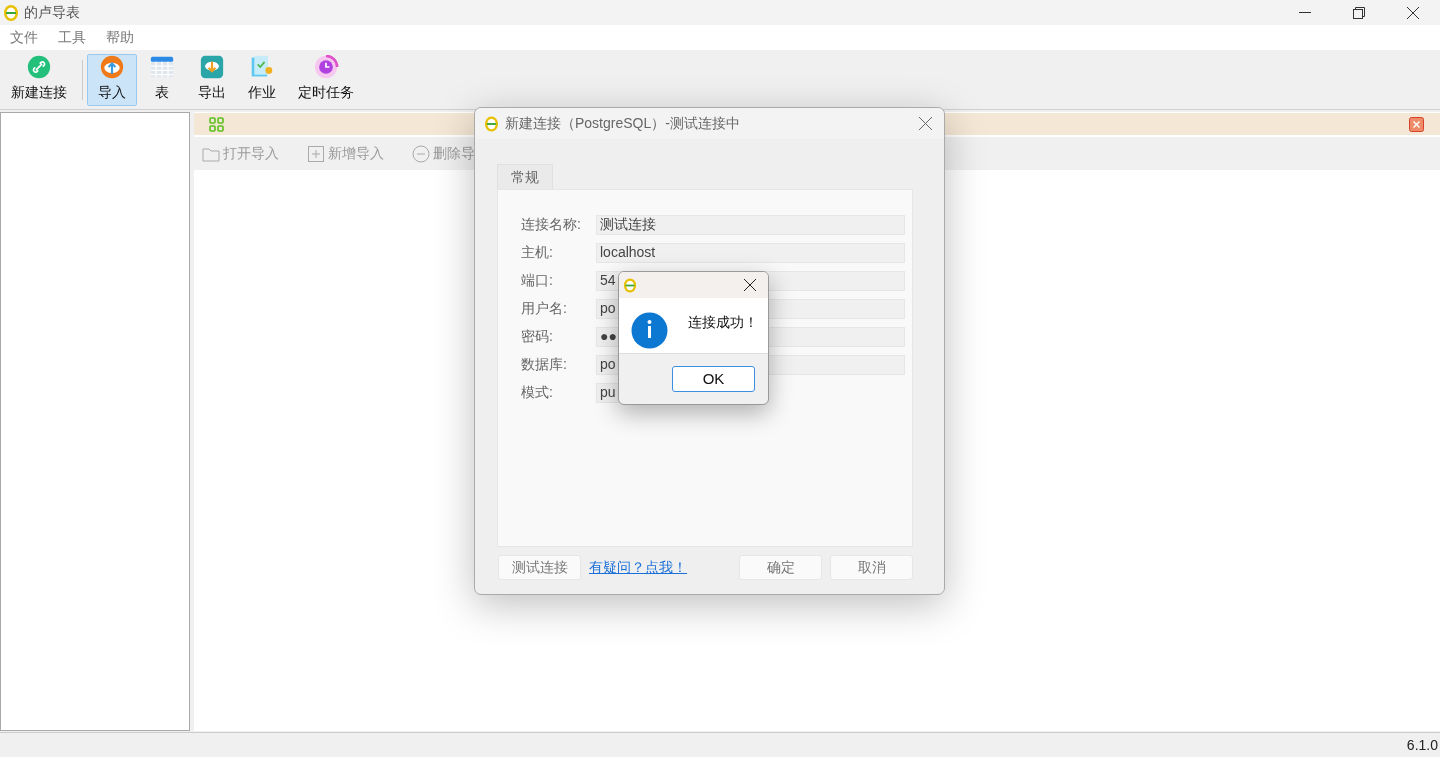 This screenshot has height=757, width=1440. Describe the element at coordinates (622, 123) in the screenshot. I see `dialog-title: 新建连接（PostgreSQL）-测试连接中` at that location.